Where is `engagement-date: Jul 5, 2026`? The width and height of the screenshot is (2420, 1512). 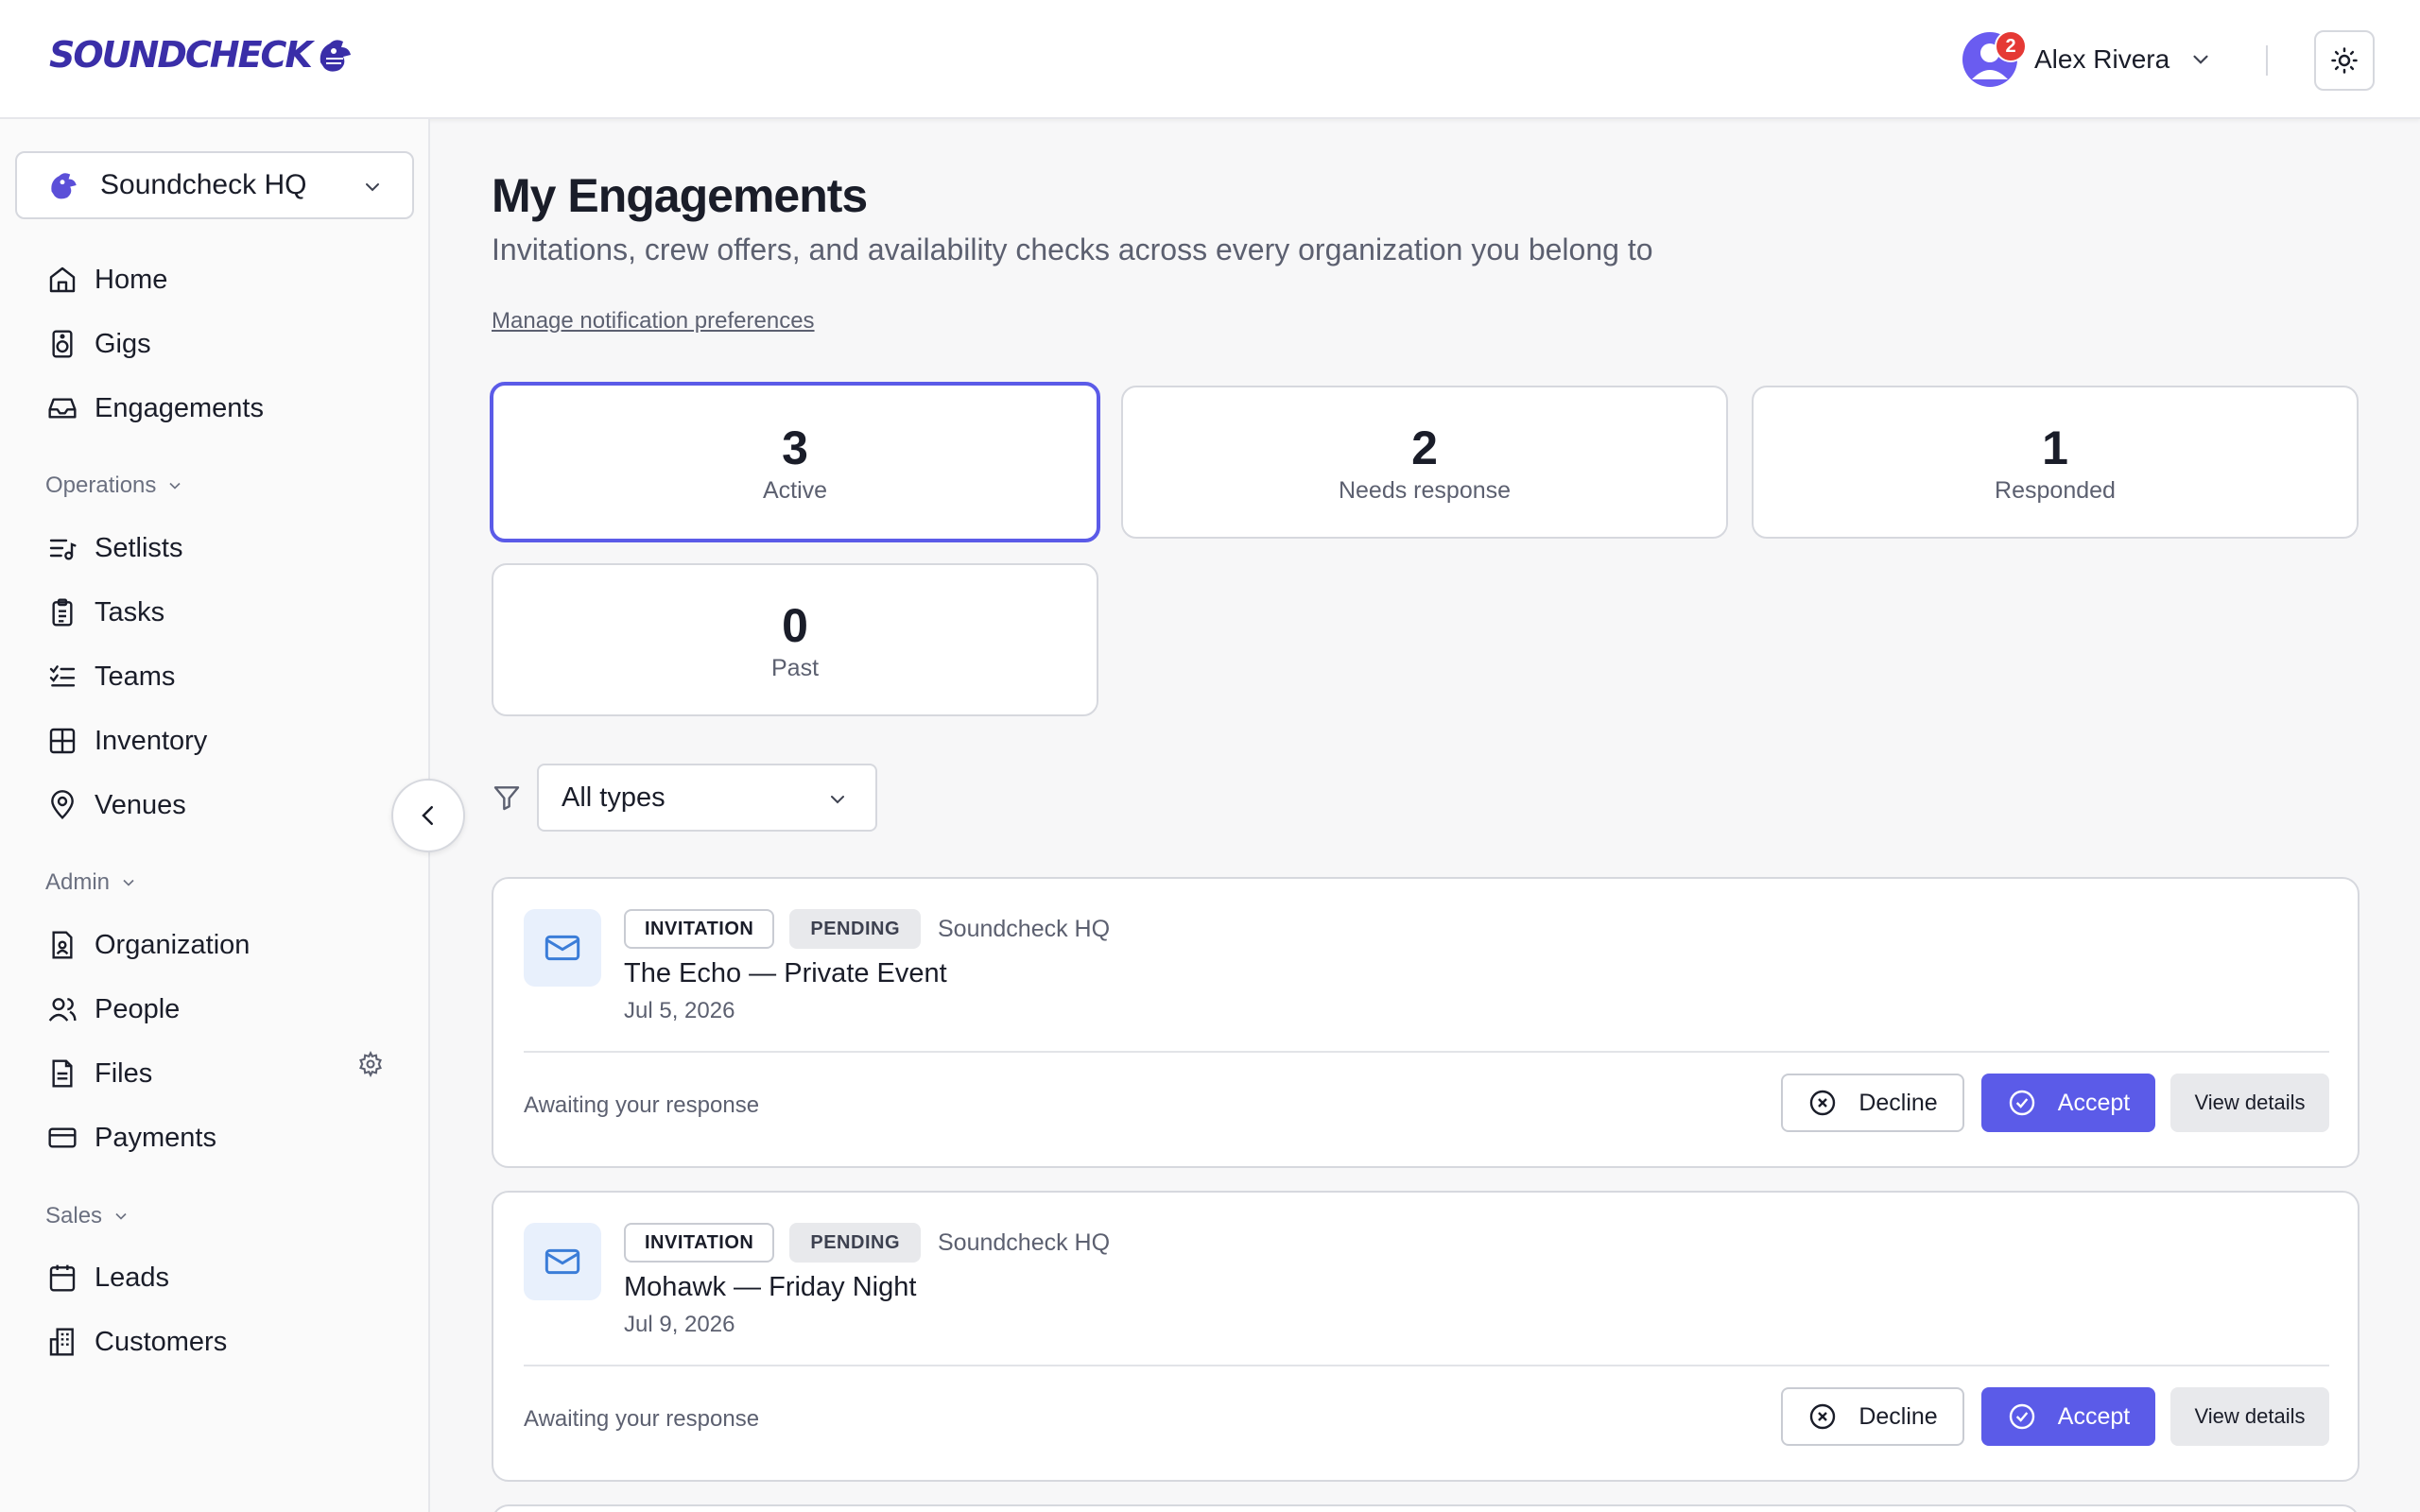 engagement-date: Jul 5, 2026 is located at coordinates (679, 1010).